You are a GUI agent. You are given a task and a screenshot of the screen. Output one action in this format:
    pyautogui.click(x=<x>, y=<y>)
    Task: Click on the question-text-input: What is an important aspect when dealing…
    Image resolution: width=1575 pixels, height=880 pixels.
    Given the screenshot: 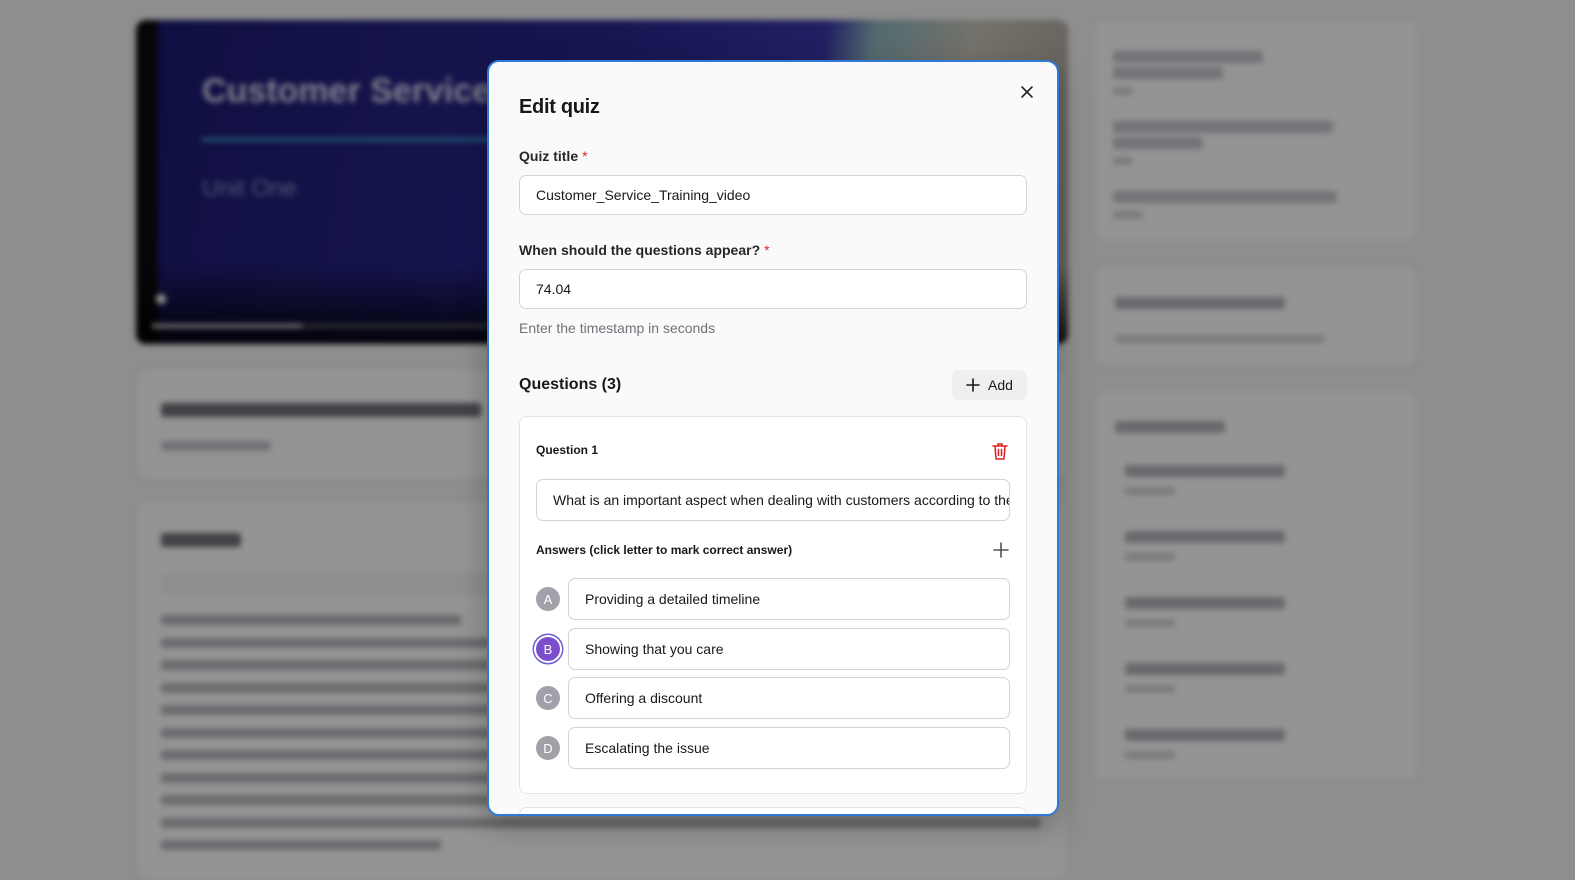 What is the action you would take?
    pyautogui.click(x=773, y=500)
    